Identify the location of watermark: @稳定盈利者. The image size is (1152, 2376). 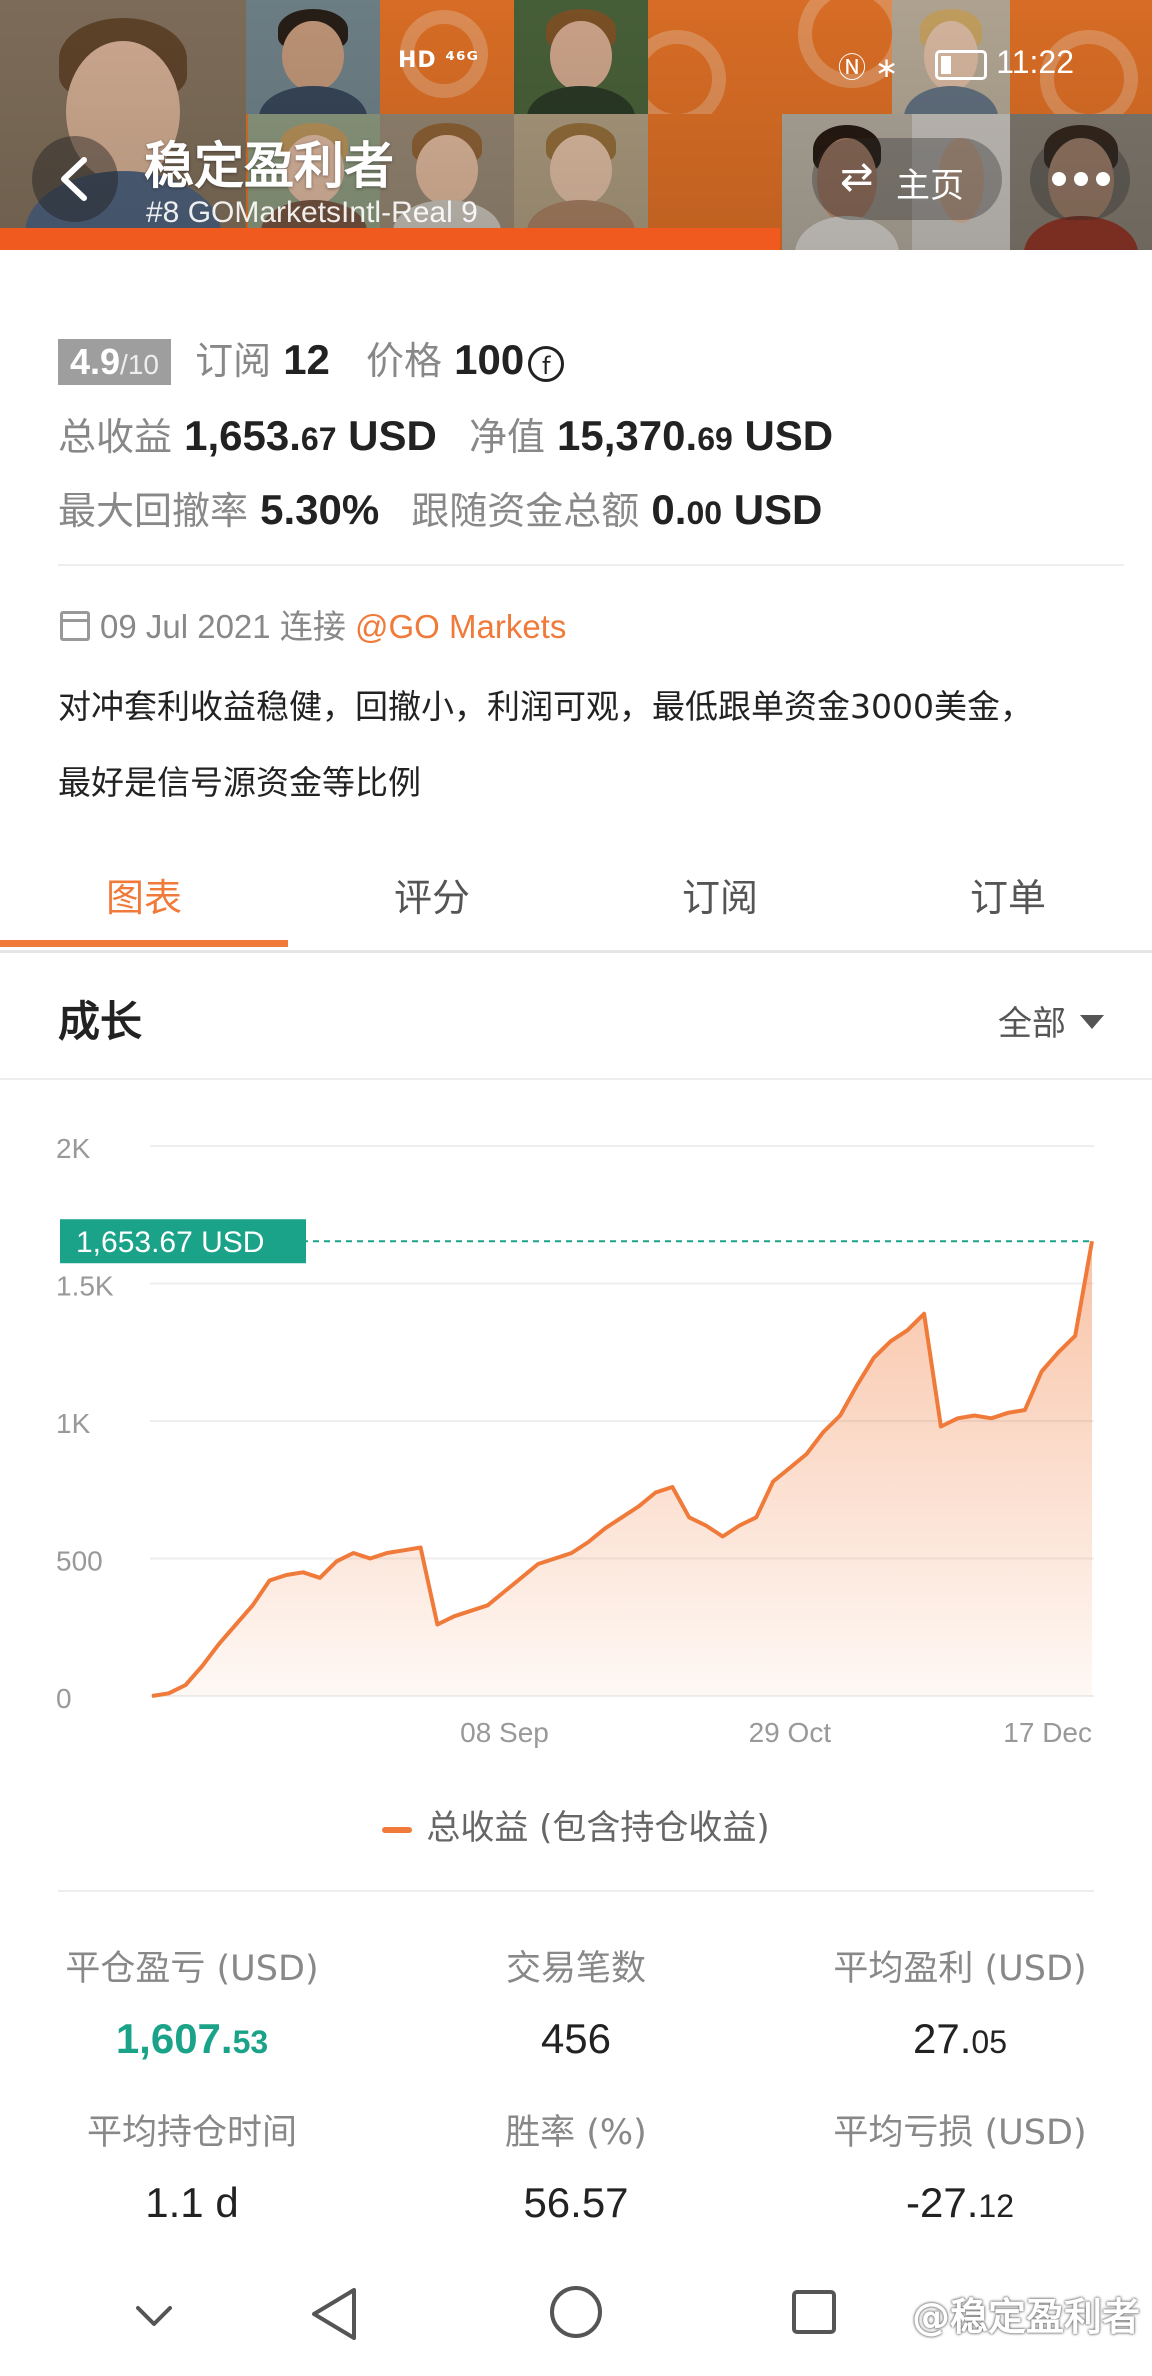
(1025, 2317).